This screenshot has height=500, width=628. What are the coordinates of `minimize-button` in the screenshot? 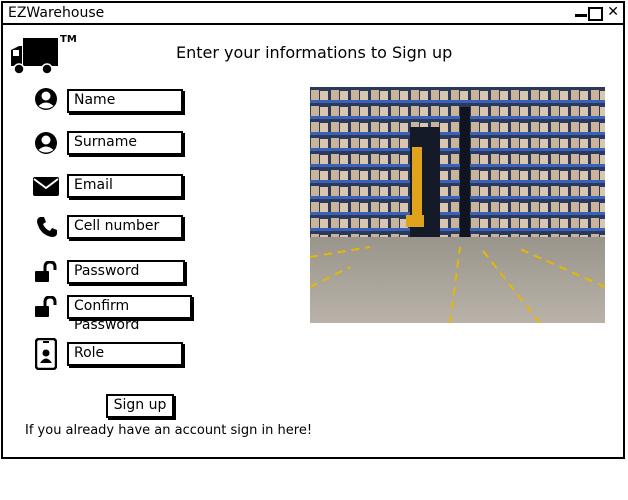 It's located at (581, 12).